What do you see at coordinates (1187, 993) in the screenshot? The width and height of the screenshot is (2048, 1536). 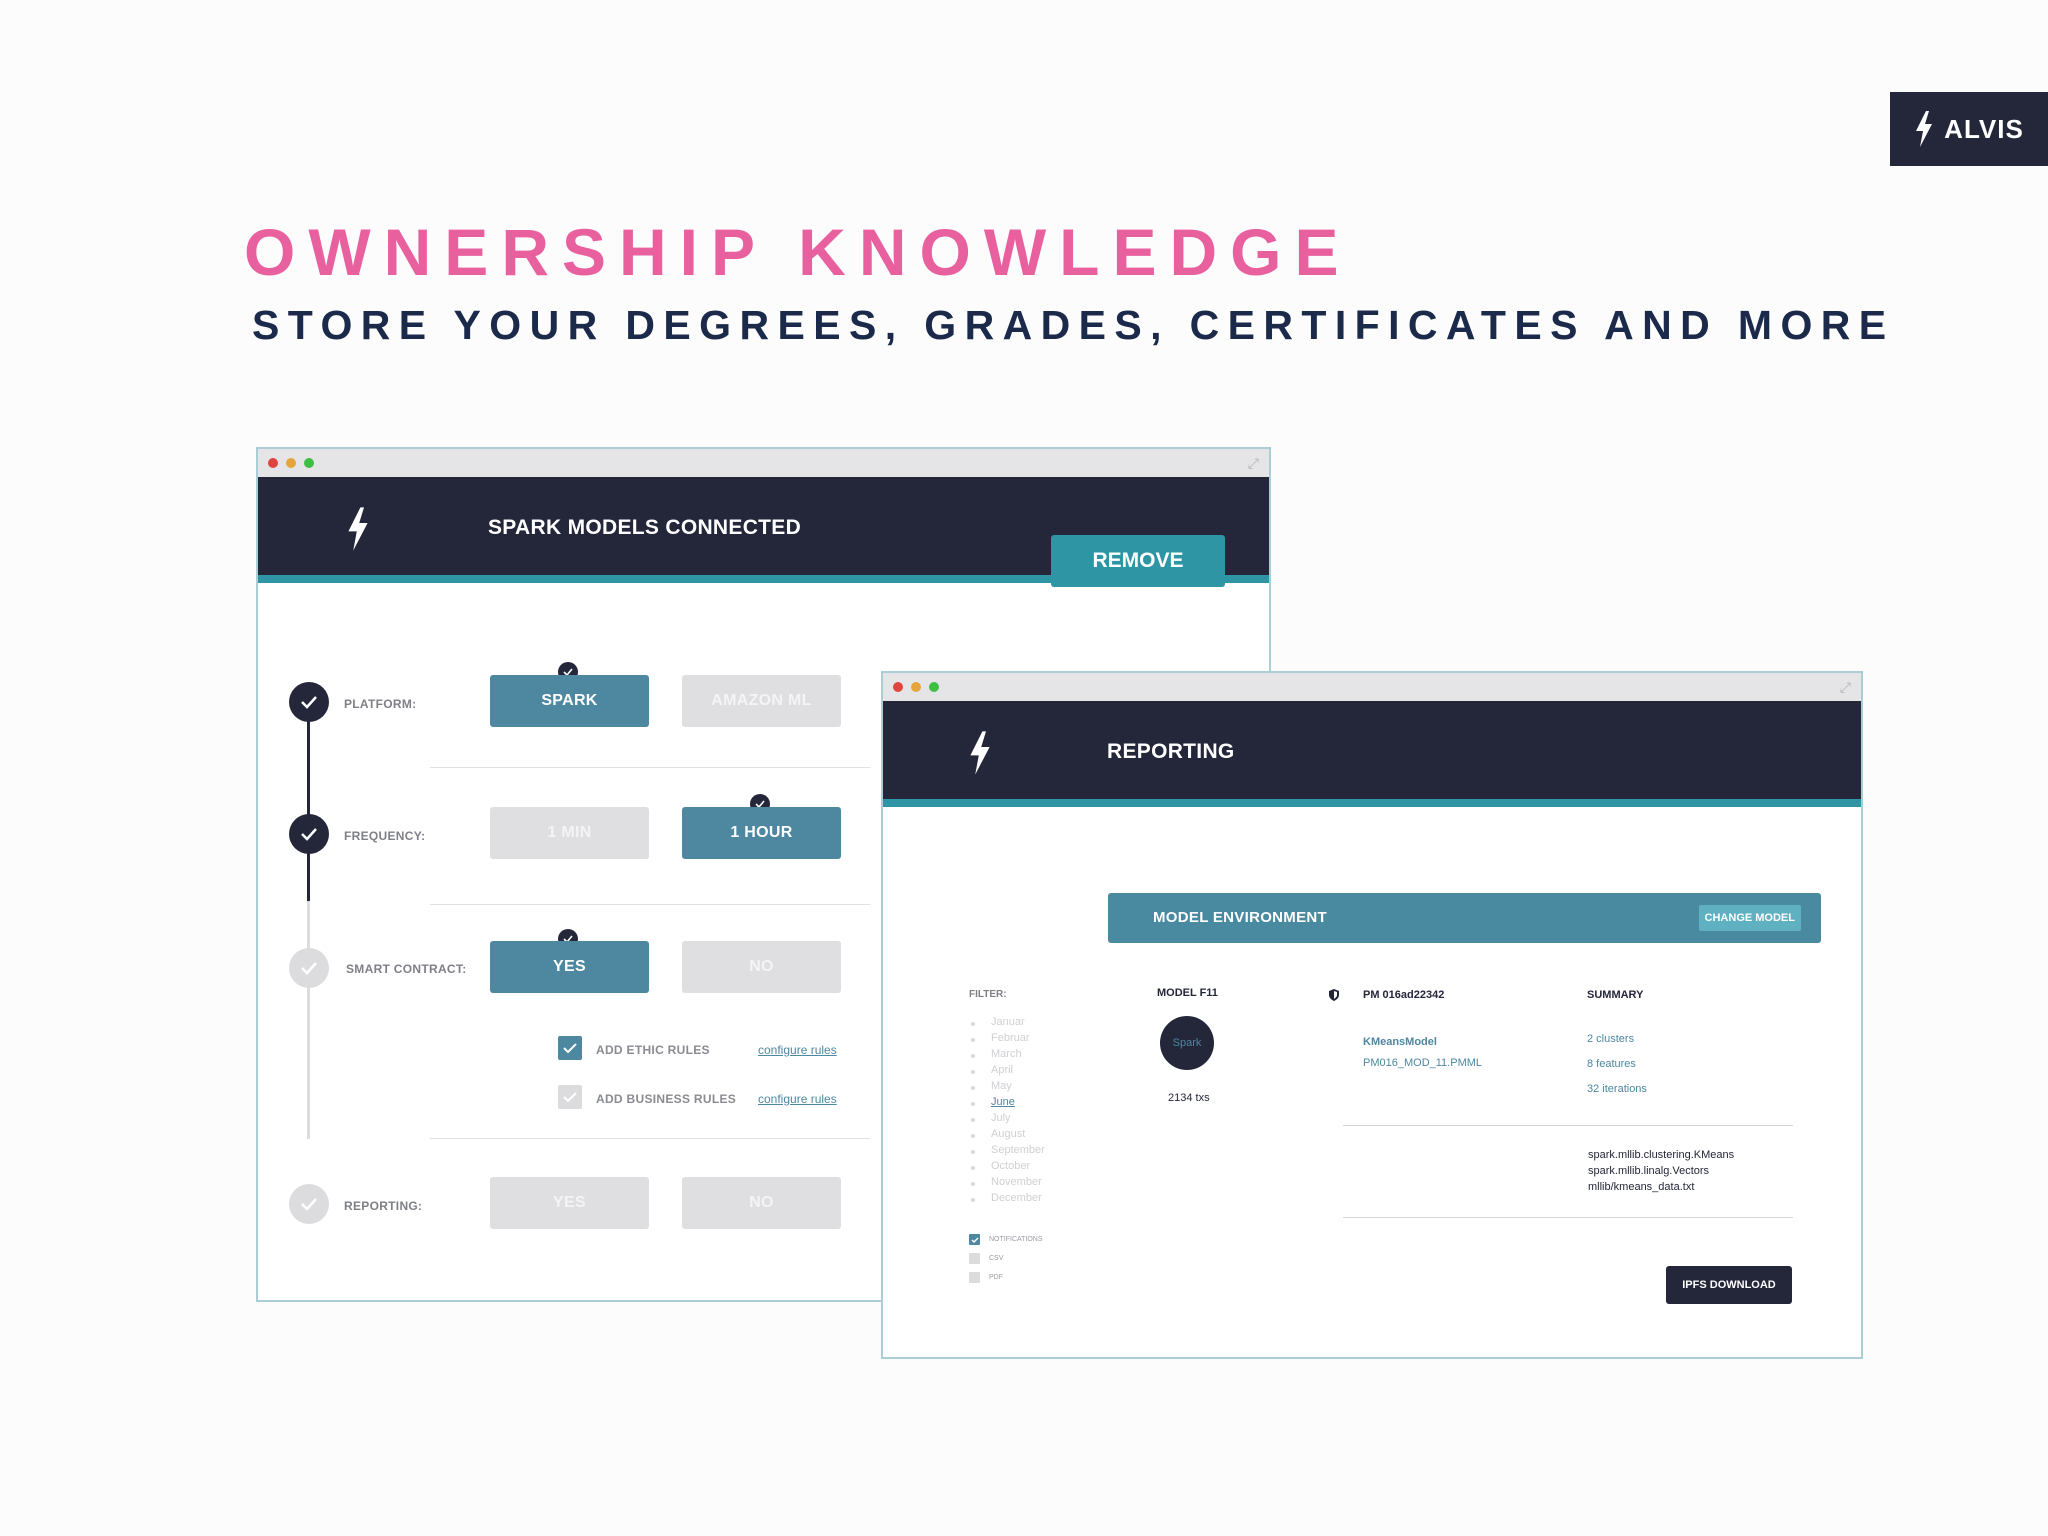 I see `model-title: MODEL F11` at bounding box center [1187, 993].